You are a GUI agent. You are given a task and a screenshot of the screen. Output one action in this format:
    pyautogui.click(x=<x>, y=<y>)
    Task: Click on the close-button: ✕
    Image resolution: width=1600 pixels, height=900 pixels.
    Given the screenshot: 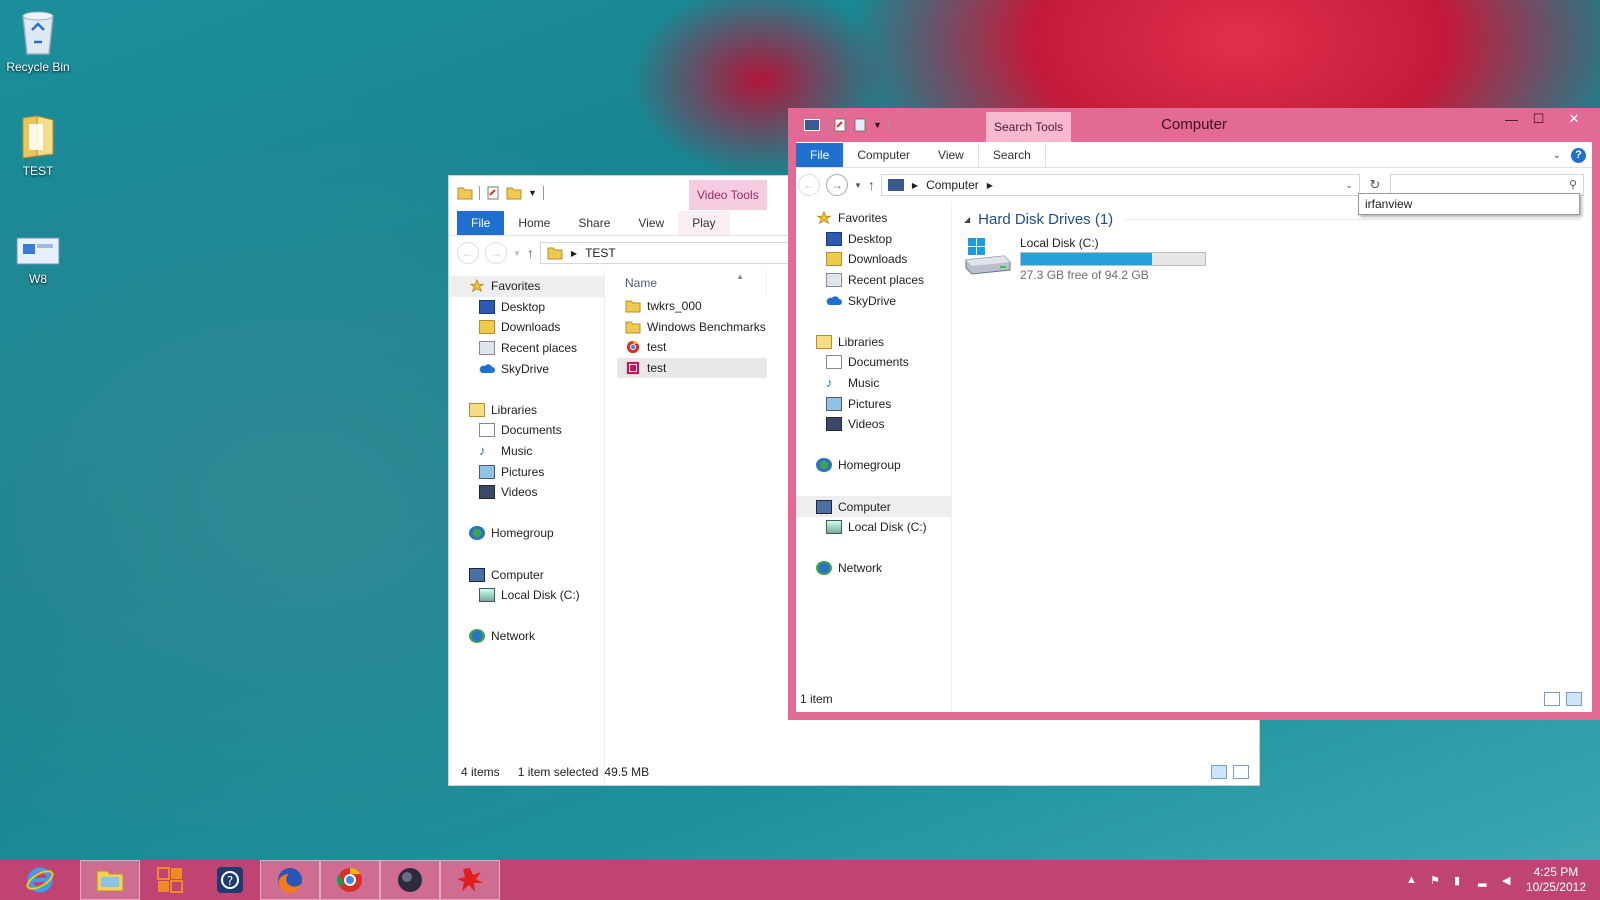 What is the action you would take?
    pyautogui.click(x=1574, y=119)
    